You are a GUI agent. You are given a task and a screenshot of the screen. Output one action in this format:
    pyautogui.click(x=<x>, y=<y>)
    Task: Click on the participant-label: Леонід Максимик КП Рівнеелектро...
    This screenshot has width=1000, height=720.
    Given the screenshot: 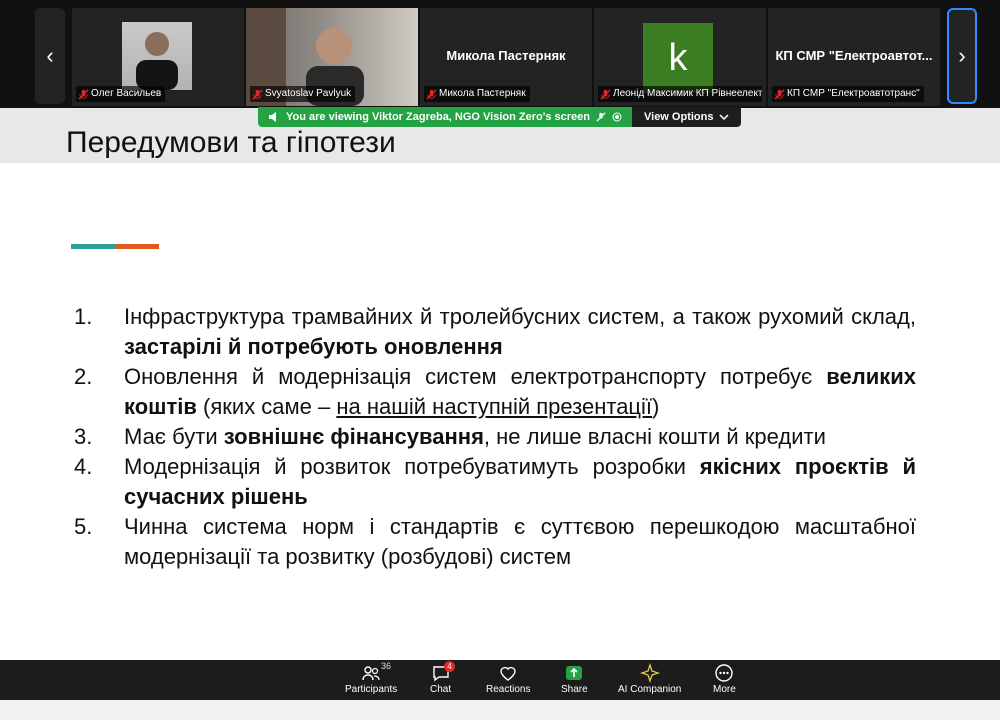 What is the action you would take?
    pyautogui.click(x=680, y=94)
    